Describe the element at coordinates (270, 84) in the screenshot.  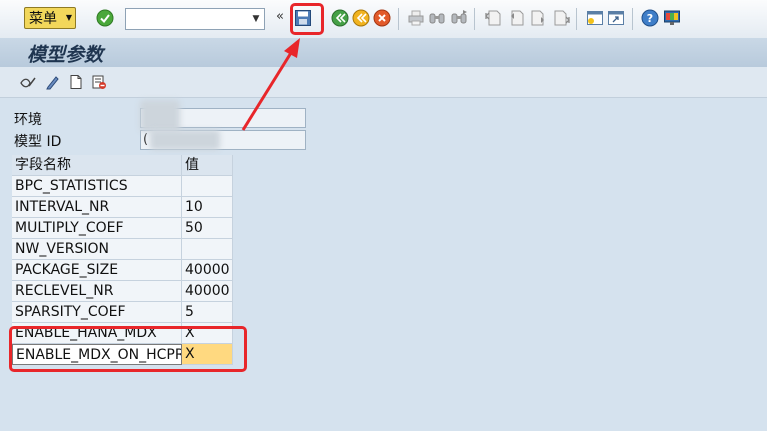
I see `annotation-arrow` at that location.